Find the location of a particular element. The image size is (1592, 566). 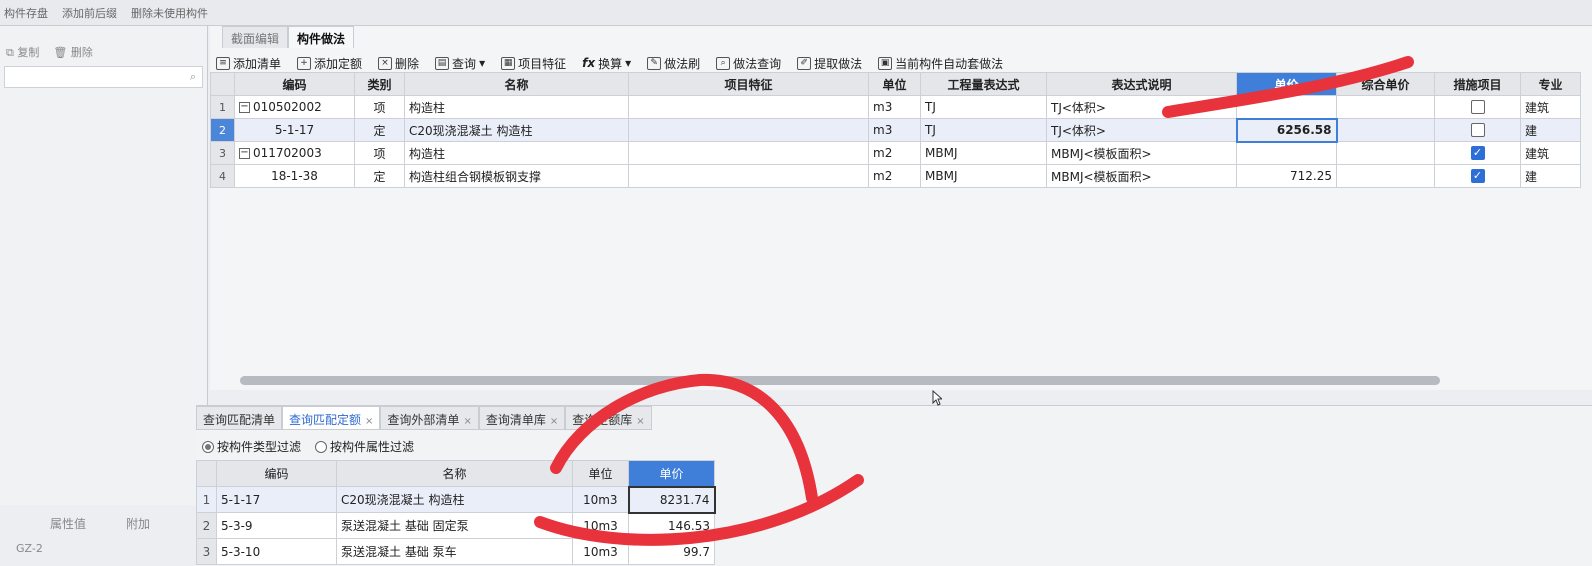

filter-by-type-radio: 按构件类型过滤 is located at coordinates (251, 446).